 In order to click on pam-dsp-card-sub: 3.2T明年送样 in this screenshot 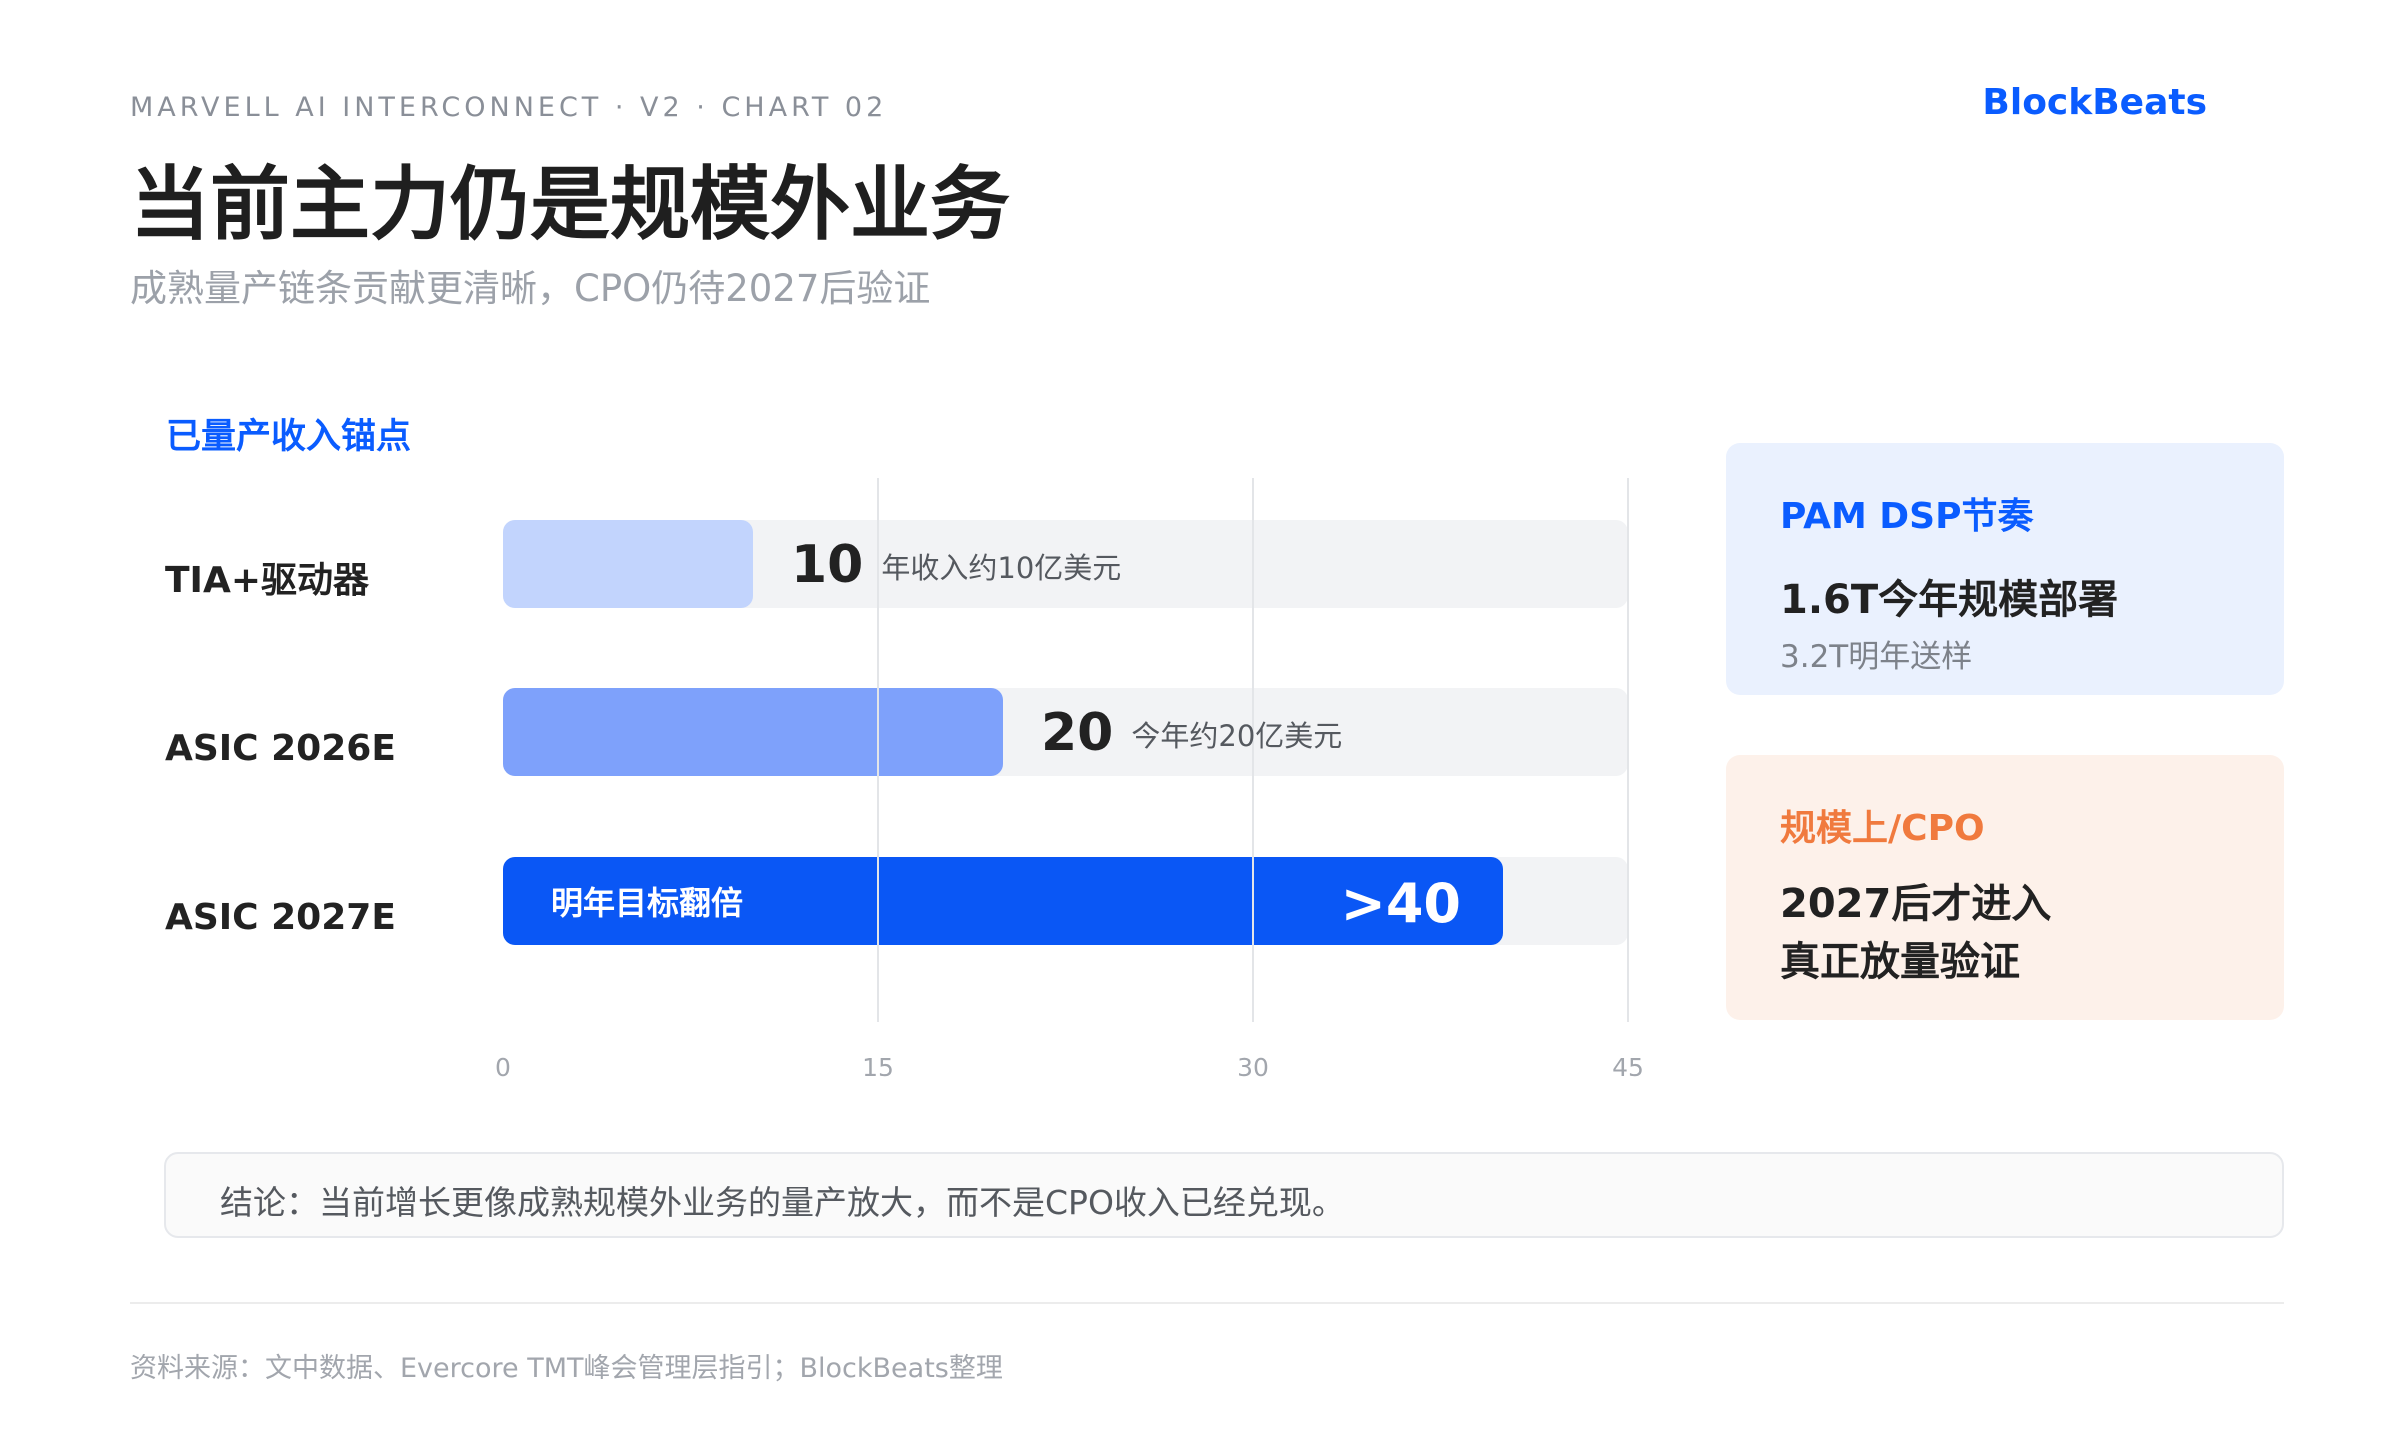, I will do `click(1876, 657)`.